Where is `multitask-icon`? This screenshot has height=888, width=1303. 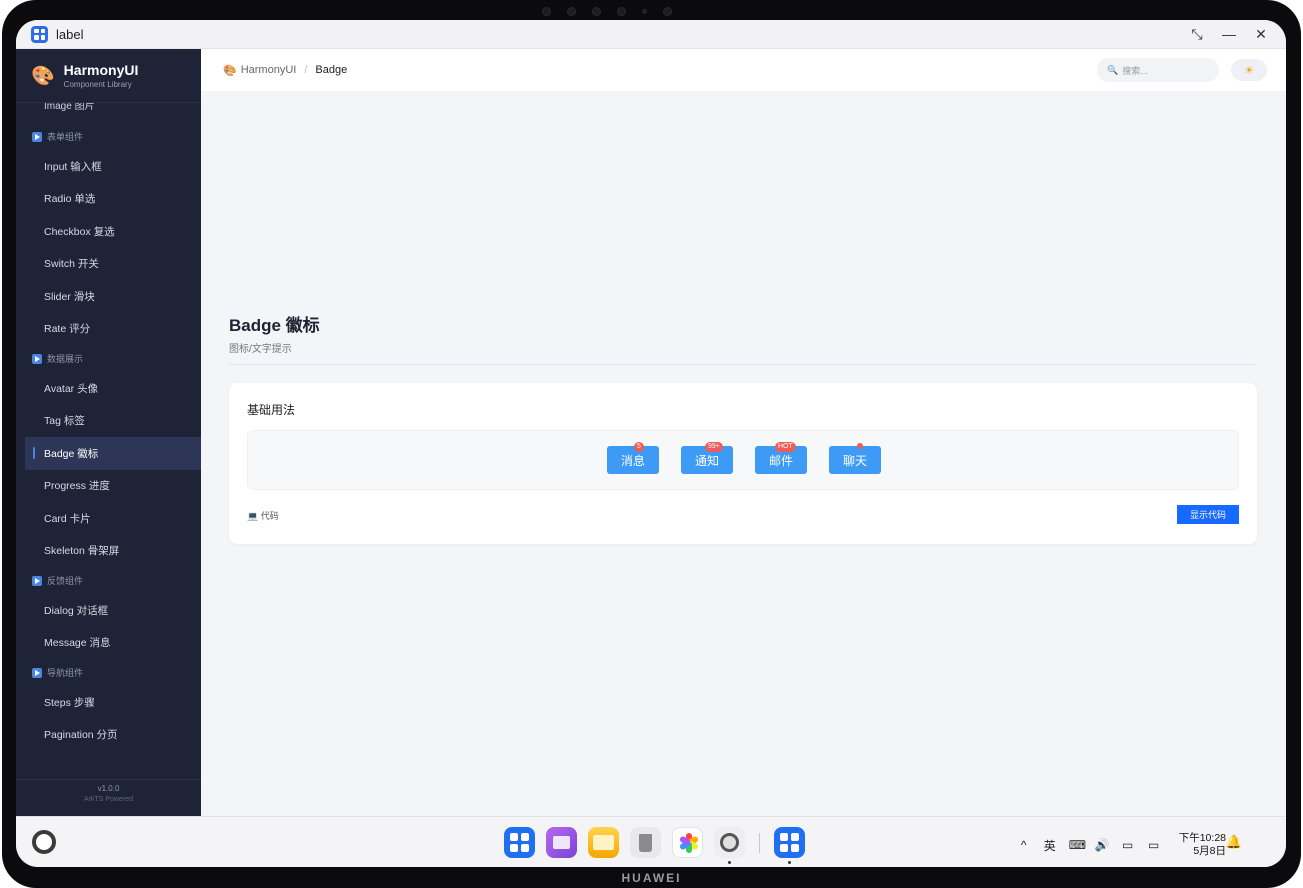
multitask-icon is located at coordinates (561, 842).